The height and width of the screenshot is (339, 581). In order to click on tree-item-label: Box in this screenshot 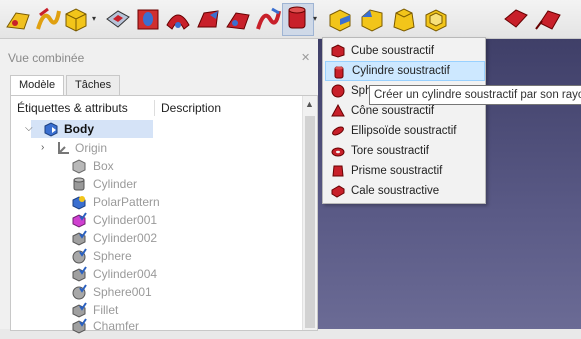, I will do `click(103, 166)`.